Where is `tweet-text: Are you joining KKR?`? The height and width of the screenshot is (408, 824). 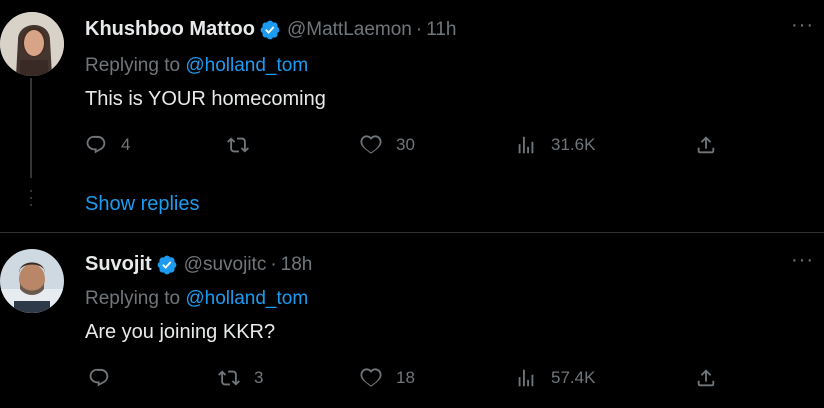
tweet-text: Are you joining KKR? is located at coordinates (180, 332).